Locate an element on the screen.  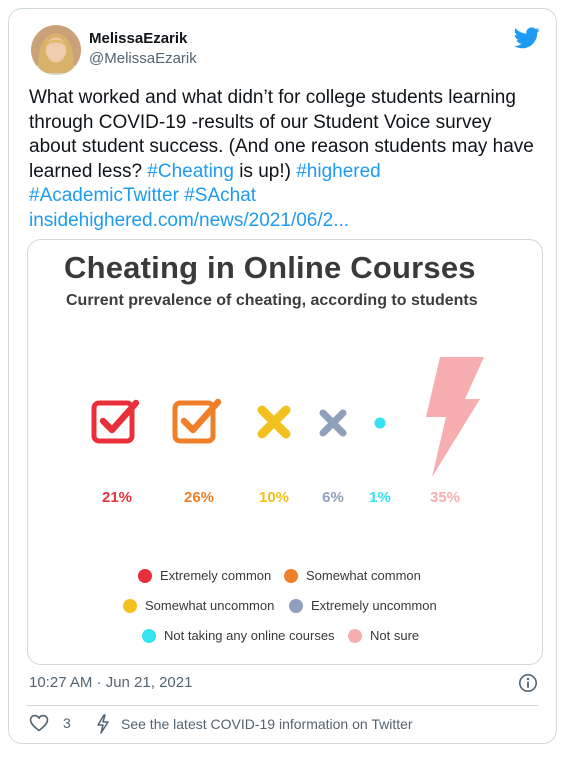
legend-extremely-uncommon: Extremely uncommon is located at coordinates (363, 605).